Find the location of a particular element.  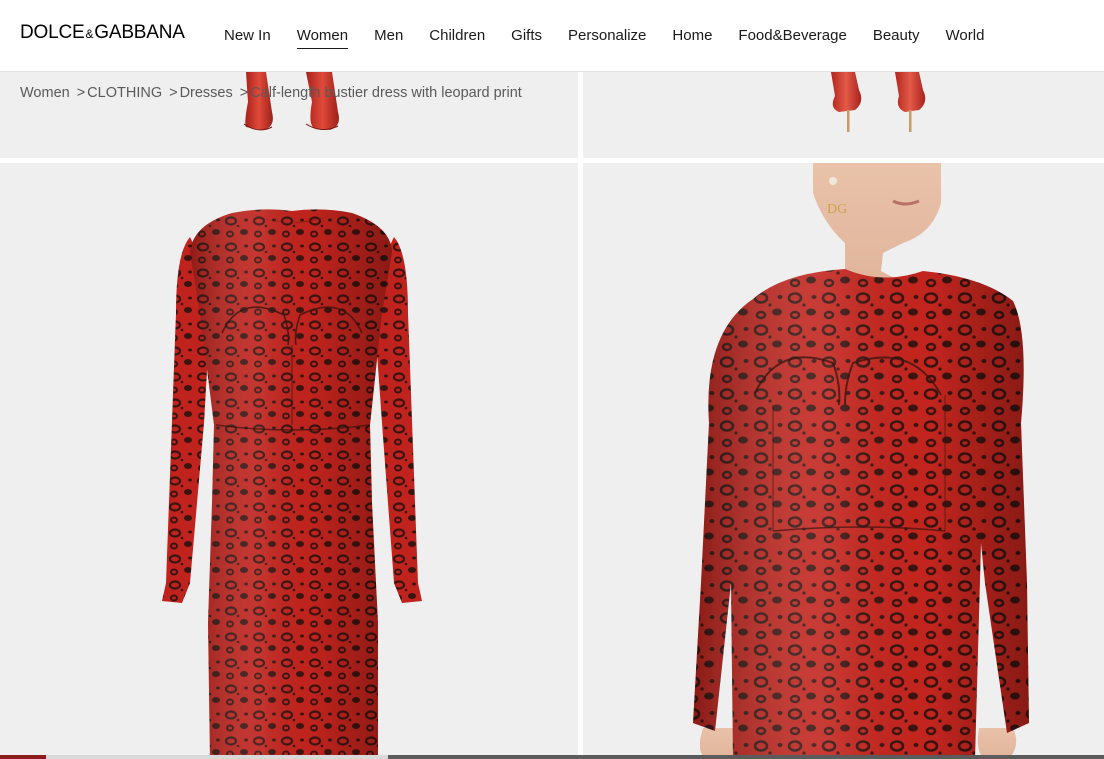

earring-dg-mark: DG is located at coordinates (837, 209).